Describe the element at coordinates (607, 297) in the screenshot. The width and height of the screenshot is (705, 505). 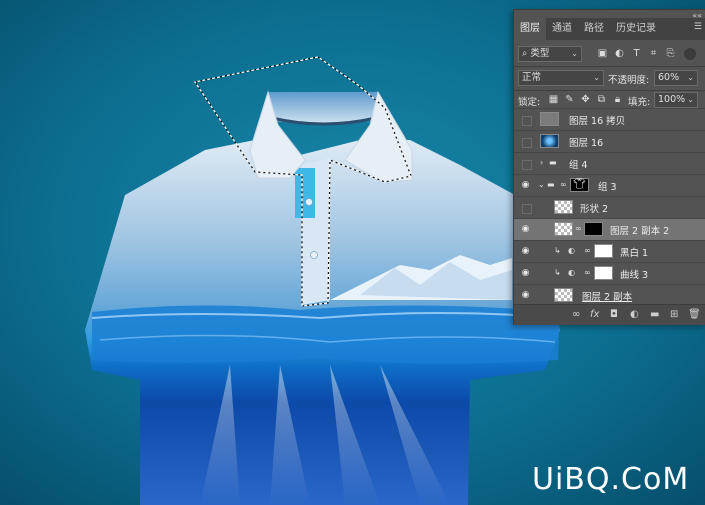
I see `layer-name: 图层 2 副本` at that location.